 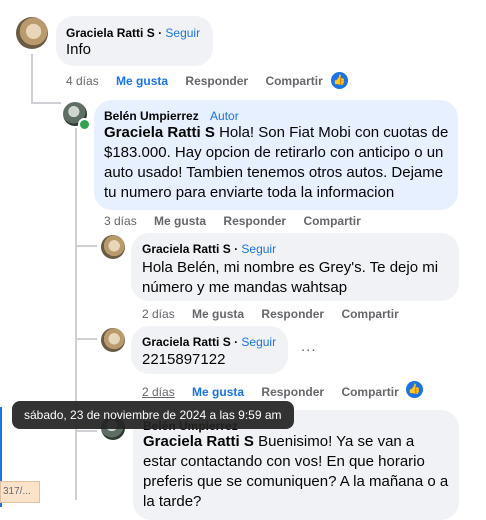 What do you see at coordinates (151, 116) in the screenshot?
I see `comment-author: Belén Umpierrez` at bounding box center [151, 116].